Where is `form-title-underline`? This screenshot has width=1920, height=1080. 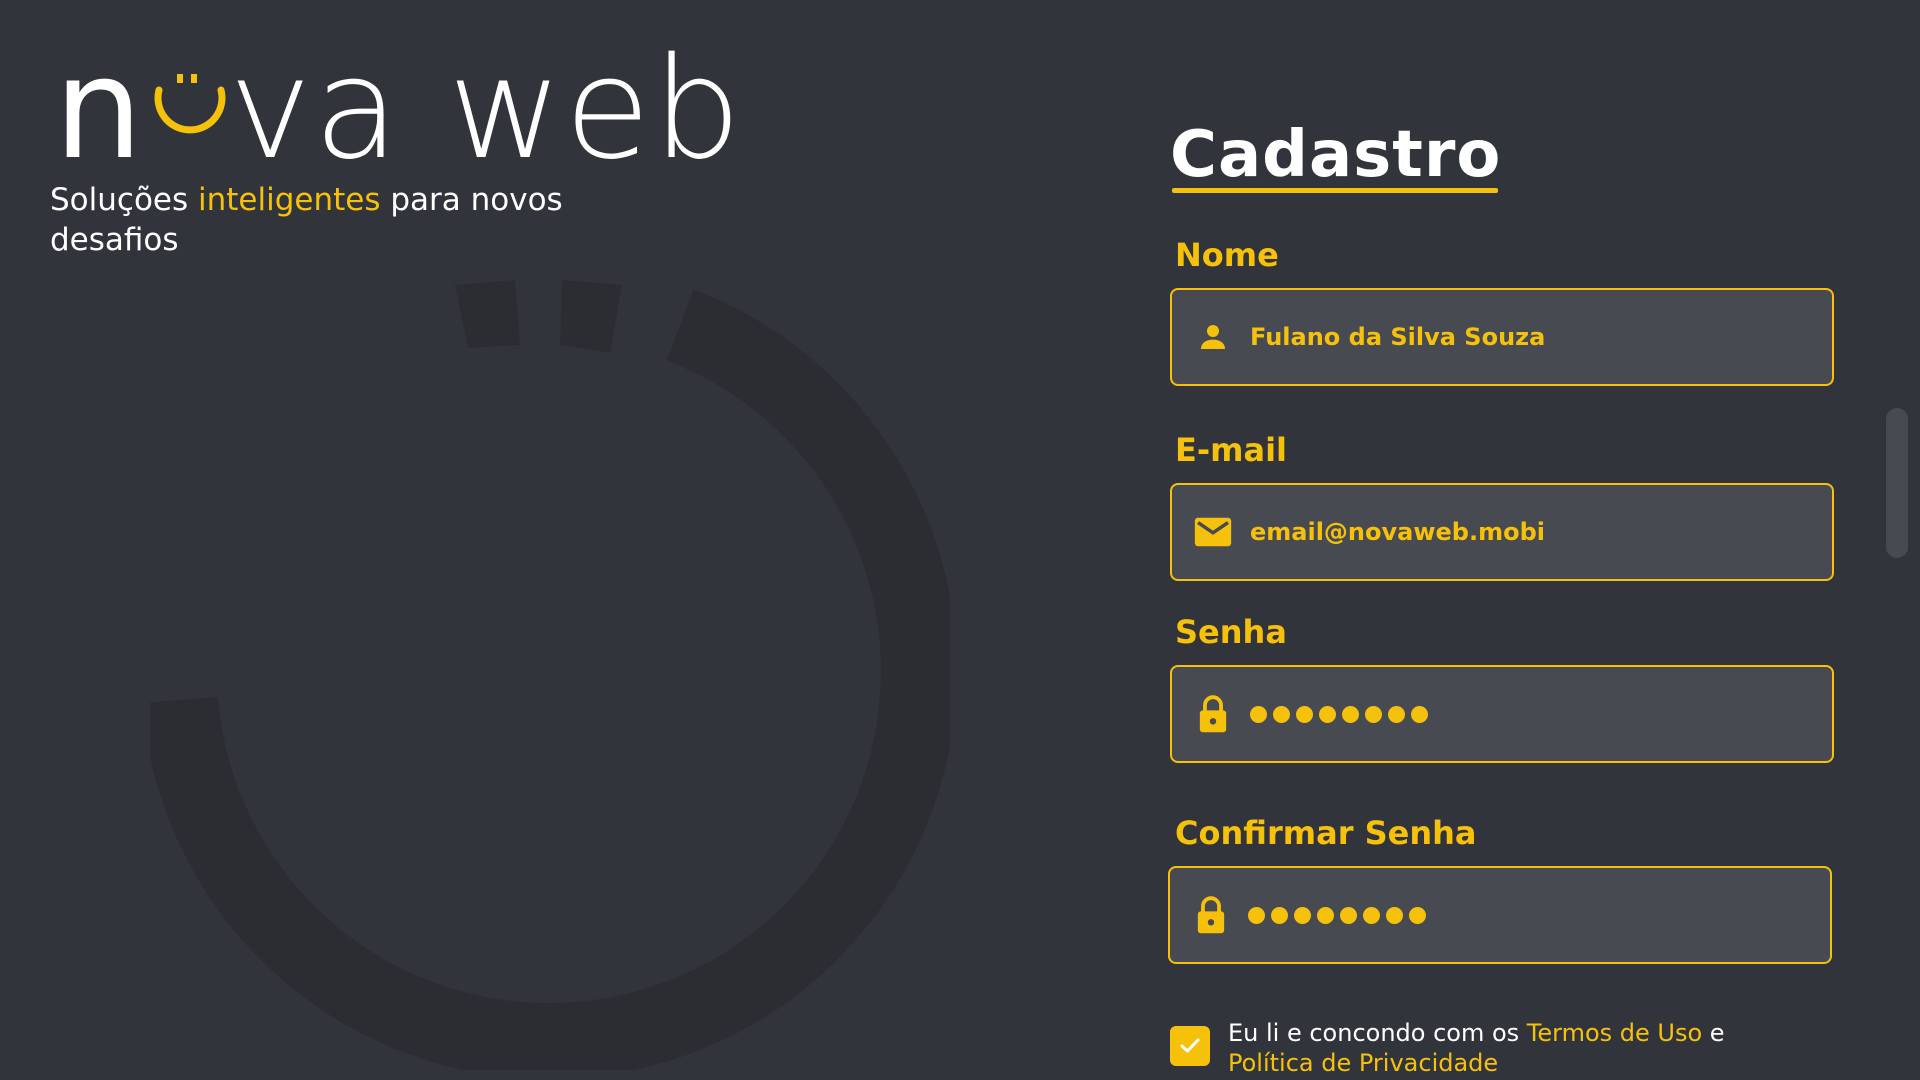
form-title-underline is located at coordinates (1335, 190).